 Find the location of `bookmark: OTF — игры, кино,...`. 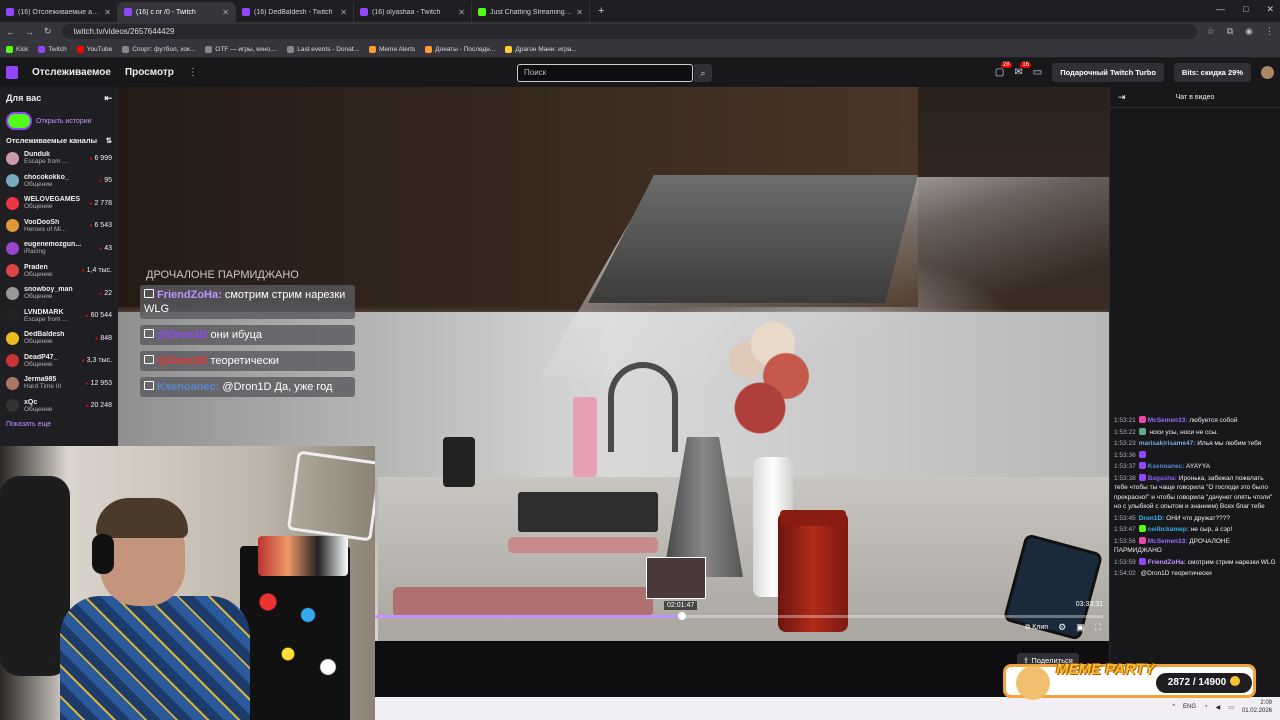

bookmark: OTF — игры, кино,... is located at coordinates (241, 49).